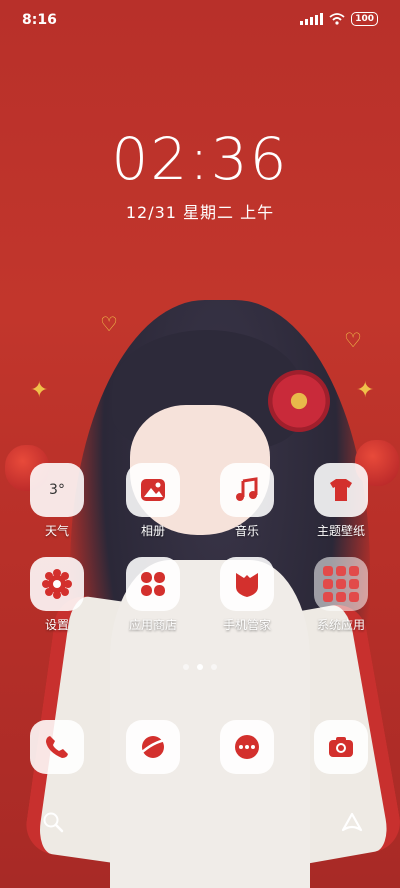 This screenshot has width=400, height=888. I want to click on app-themes: 主题壁纸, so click(341, 501).